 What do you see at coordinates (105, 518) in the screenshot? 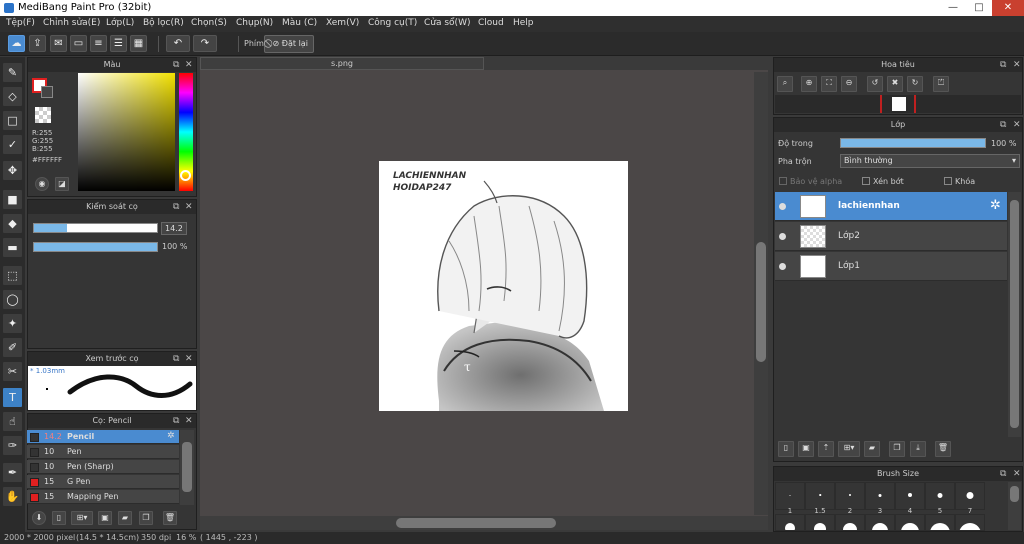
I see `brush-settings-icon: ▣` at bounding box center [105, 518].